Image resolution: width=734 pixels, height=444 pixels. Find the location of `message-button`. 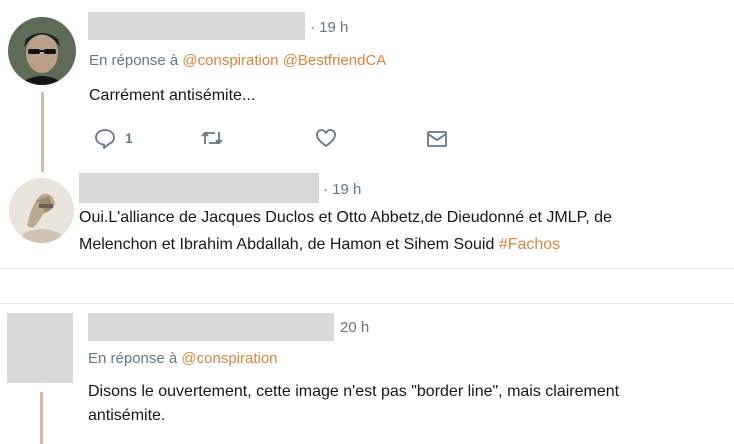

message-button is located at coordinates (437, 139).